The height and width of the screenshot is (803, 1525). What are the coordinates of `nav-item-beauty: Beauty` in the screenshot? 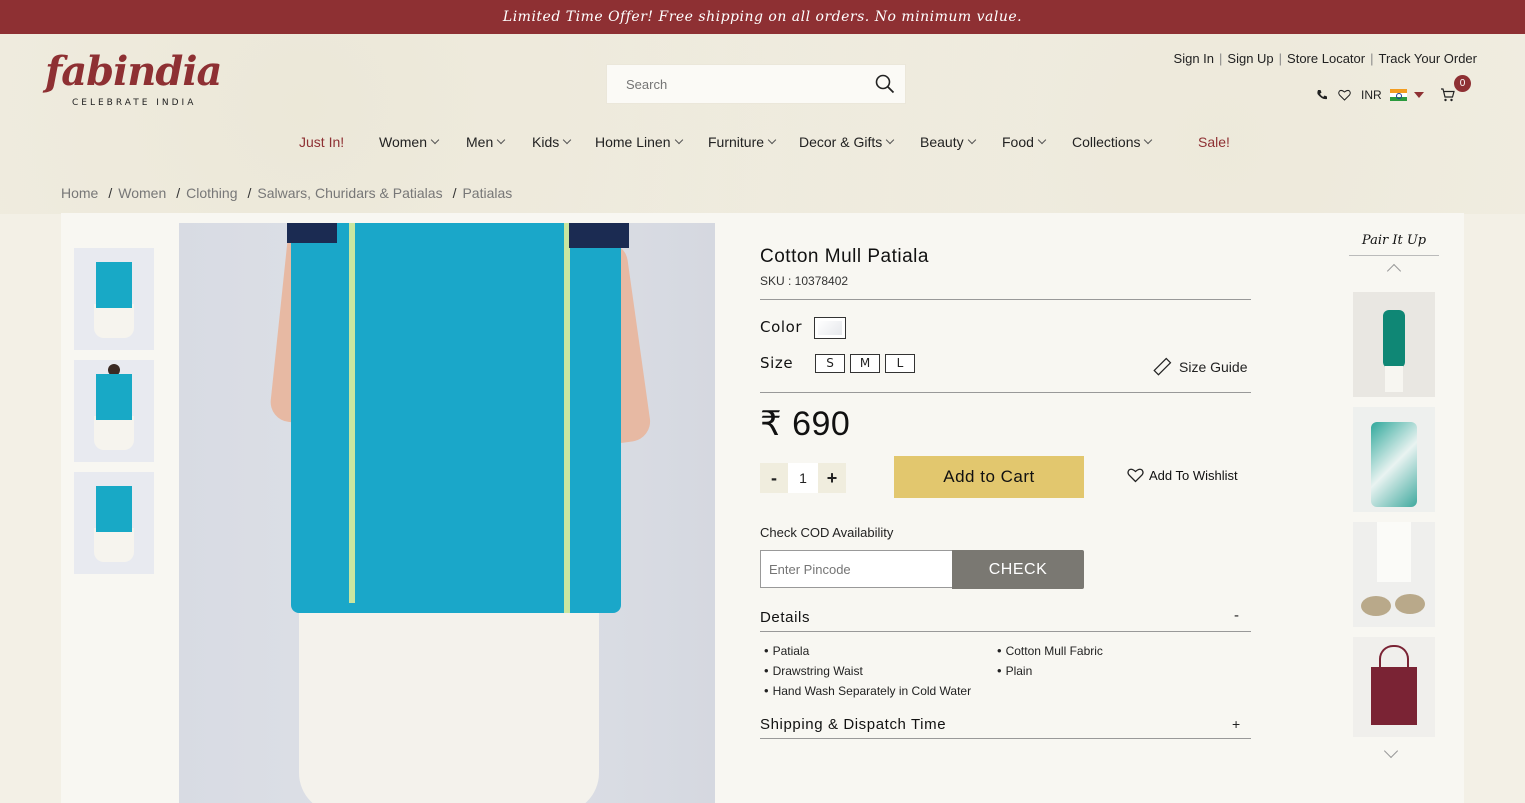 It's located at (948, 142).